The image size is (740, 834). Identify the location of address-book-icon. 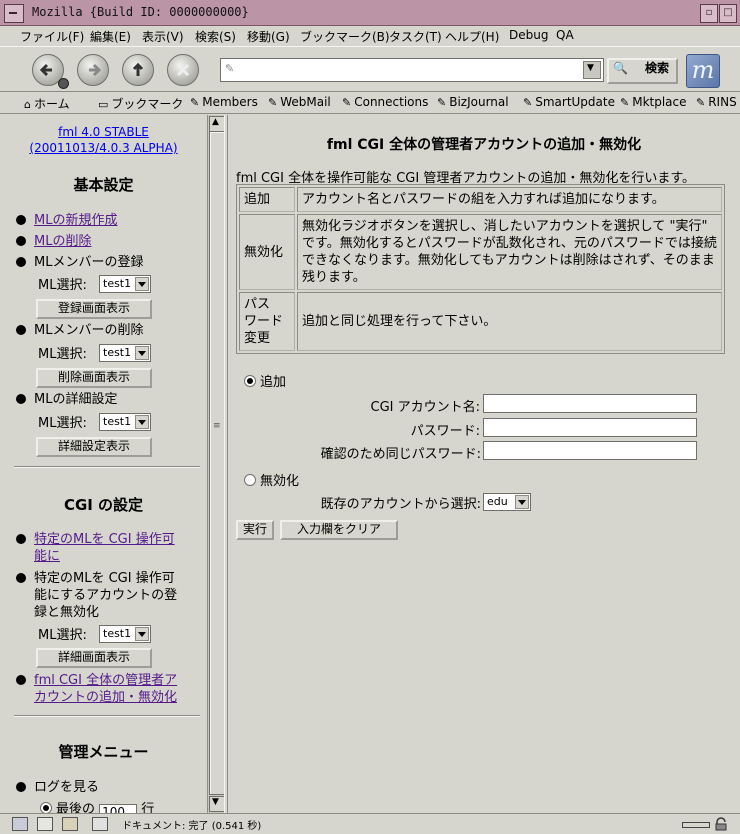
(100, 824).